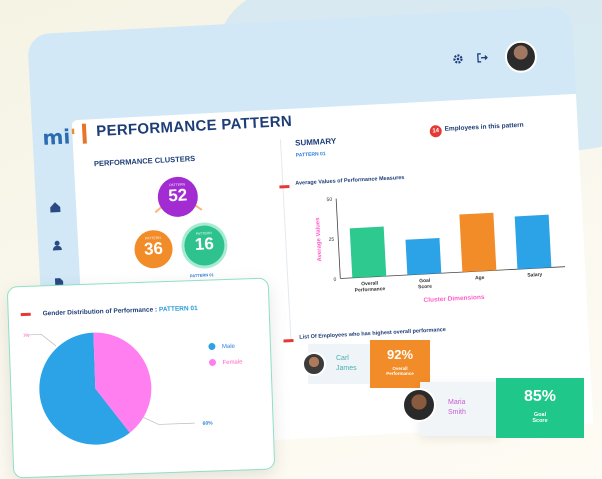 This screenshot has height=479, width=602. Describe the element at coordinates (540, 421) in the screenshot. I see `employee-stat-label: Score` at that location.